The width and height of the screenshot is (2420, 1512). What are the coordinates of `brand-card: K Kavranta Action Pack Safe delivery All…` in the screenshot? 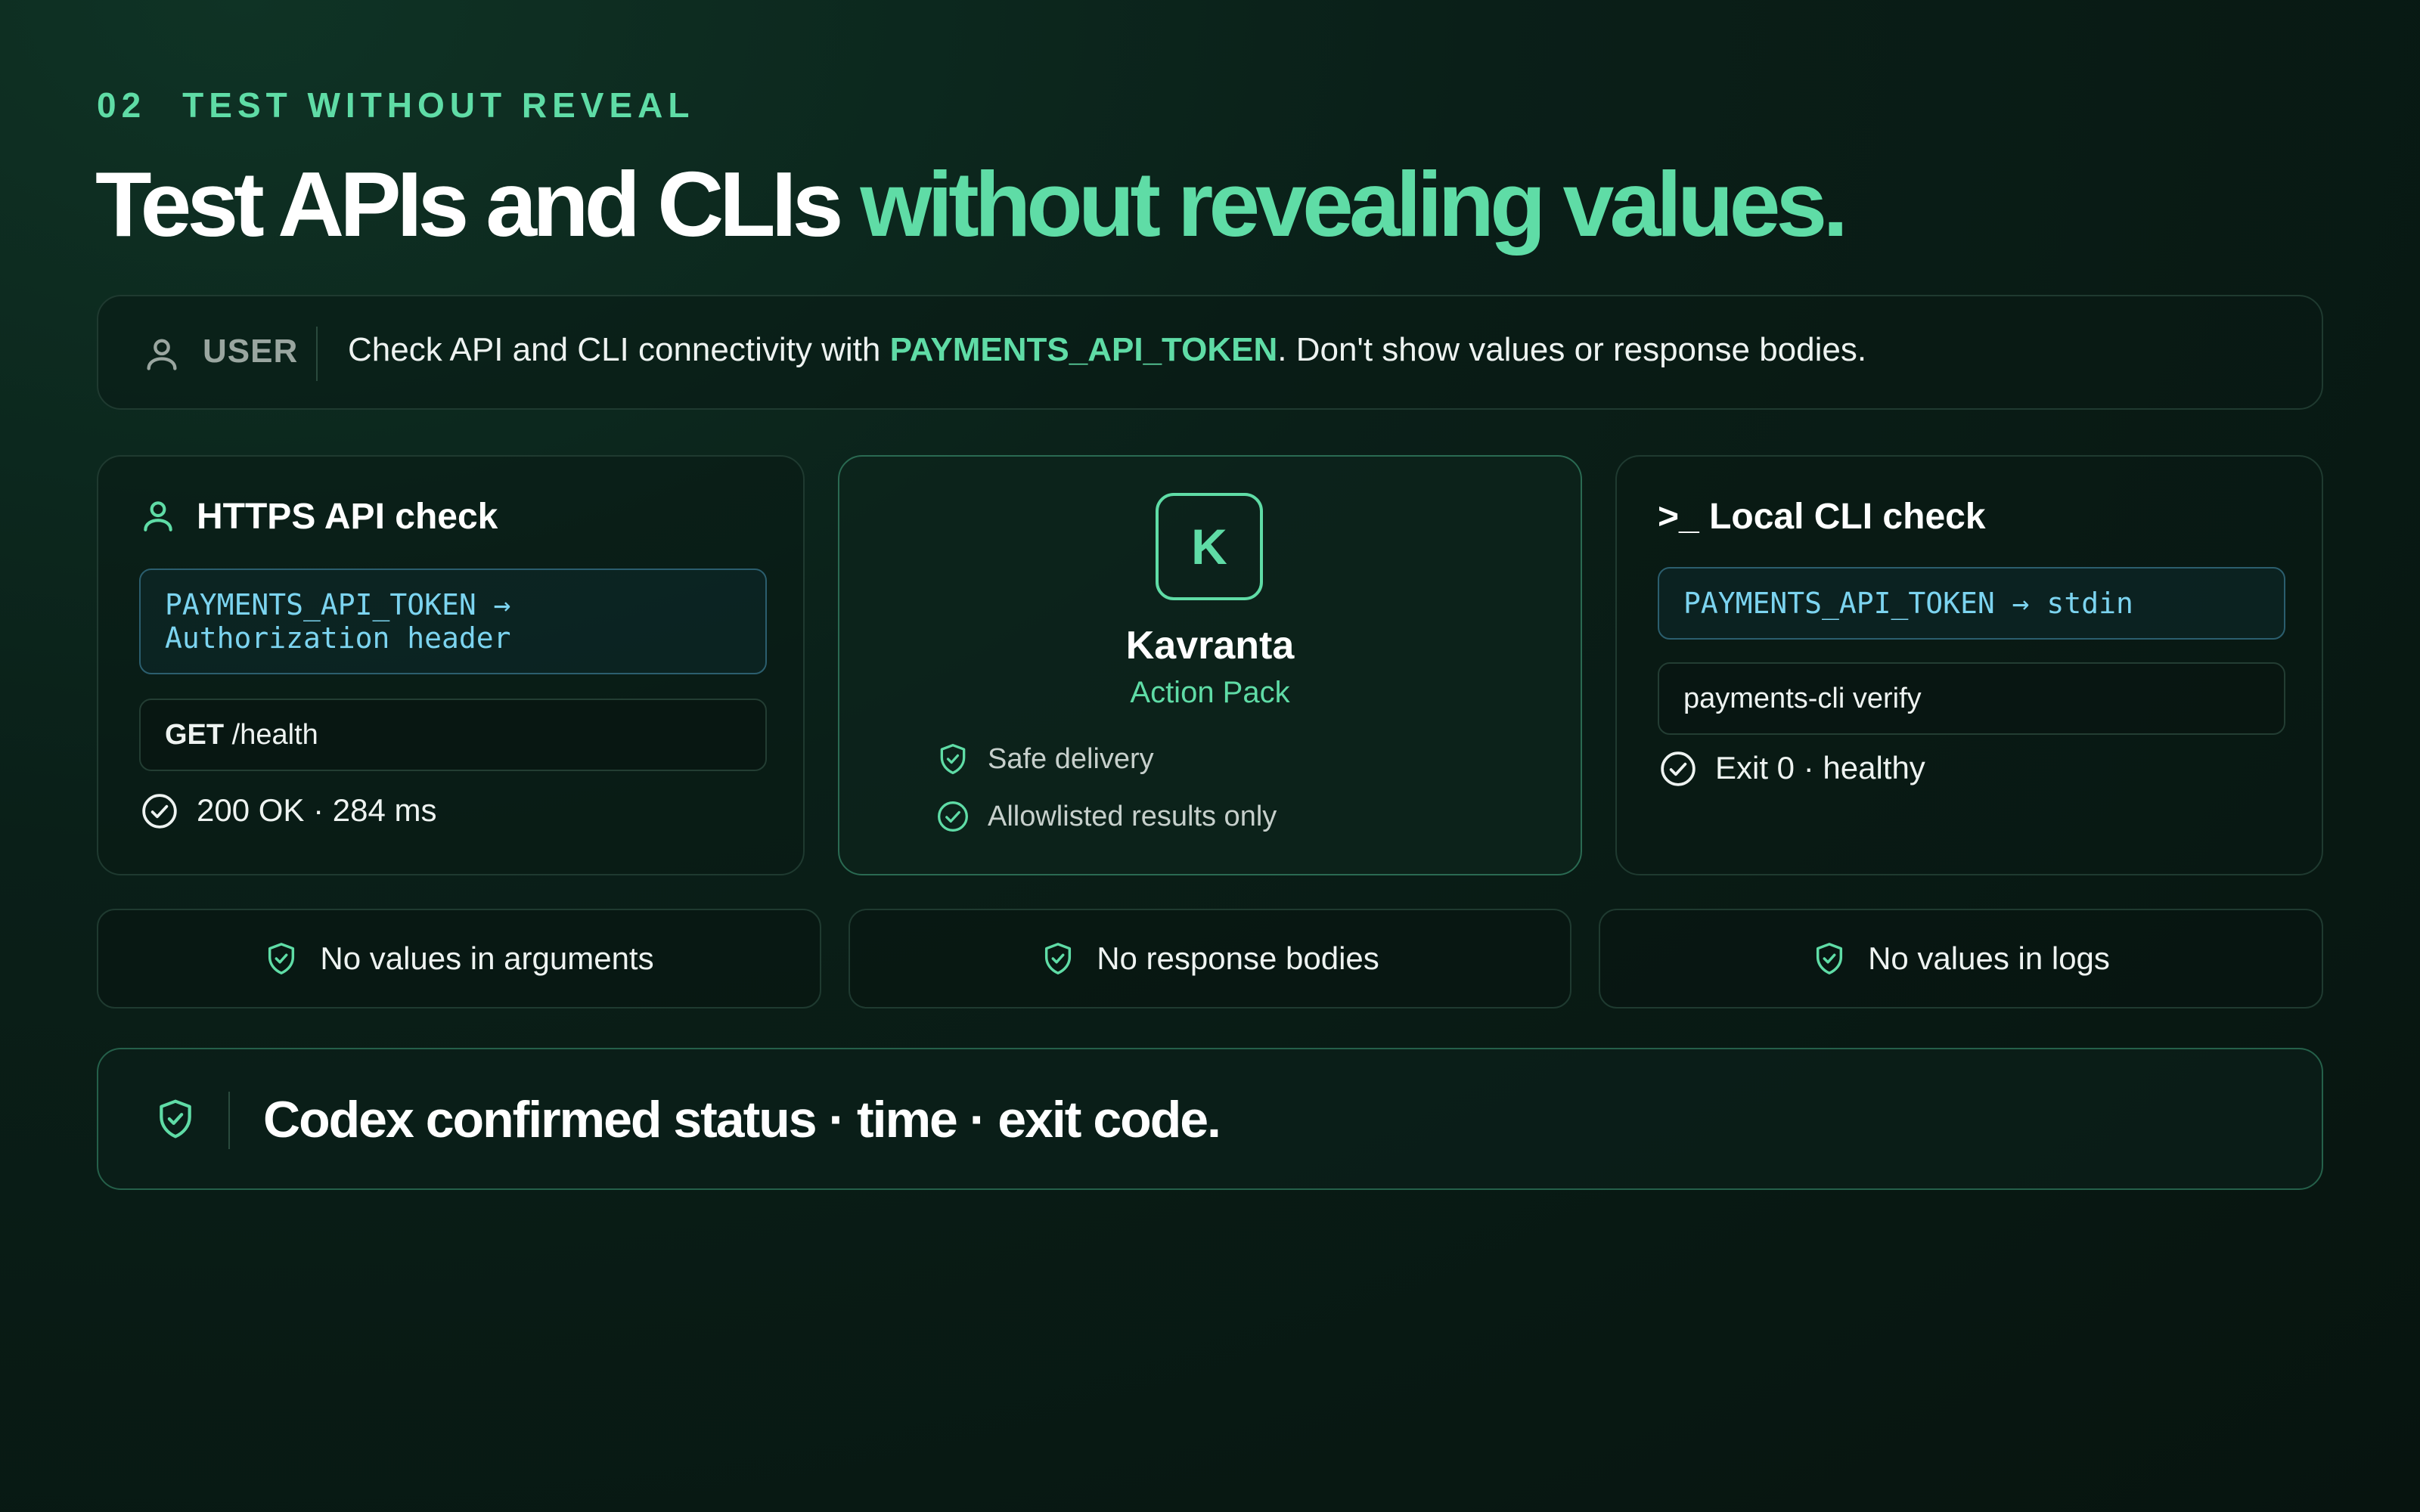 It's located at (1210, 665).